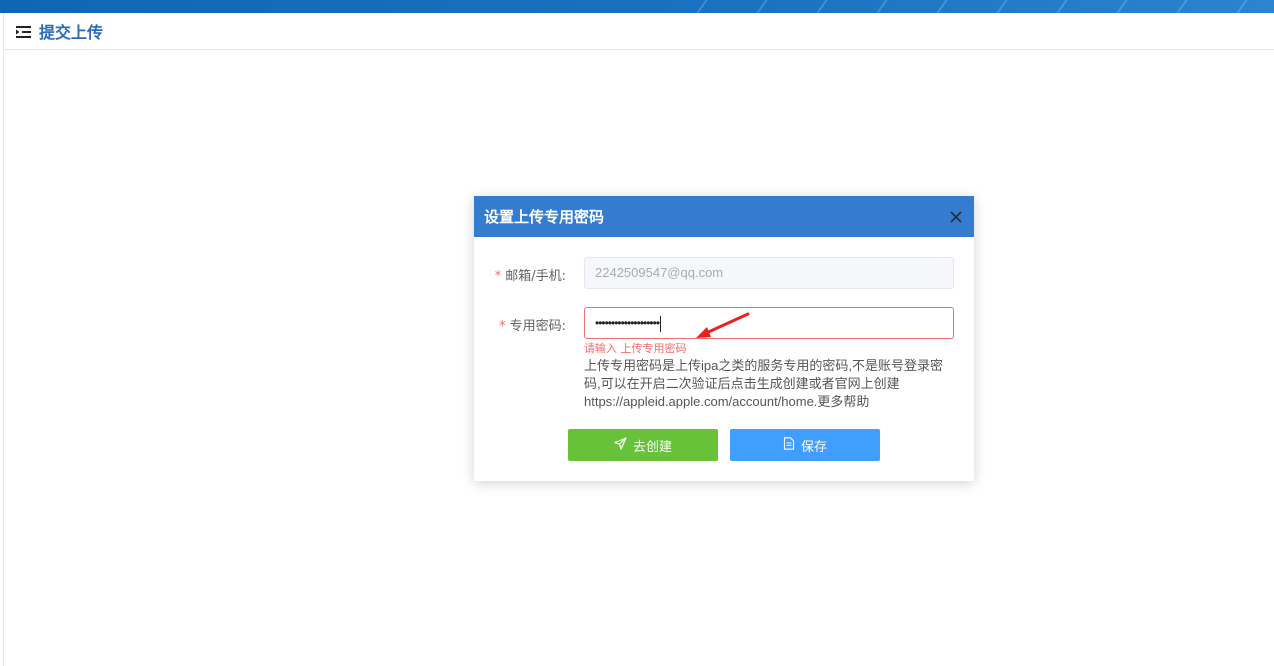 This screenshot has height=666, width=1274. I want to click on email-field: 2242509547@qq.com, so click(769, 273).